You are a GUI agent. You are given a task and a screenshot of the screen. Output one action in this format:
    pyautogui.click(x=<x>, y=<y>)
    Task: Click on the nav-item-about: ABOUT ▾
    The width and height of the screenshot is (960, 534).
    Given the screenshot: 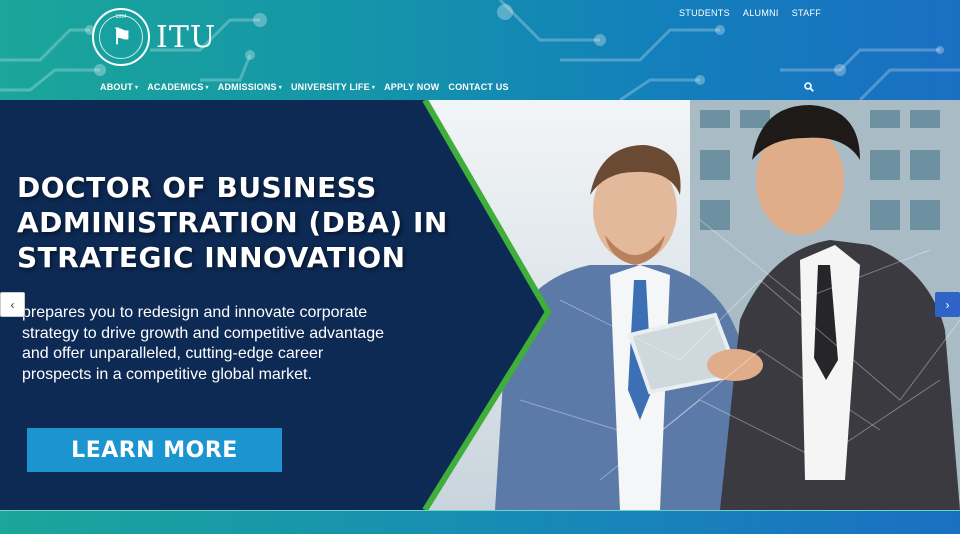 What is the action you would take?
    pyautogui.click(x=119, y=87)
    